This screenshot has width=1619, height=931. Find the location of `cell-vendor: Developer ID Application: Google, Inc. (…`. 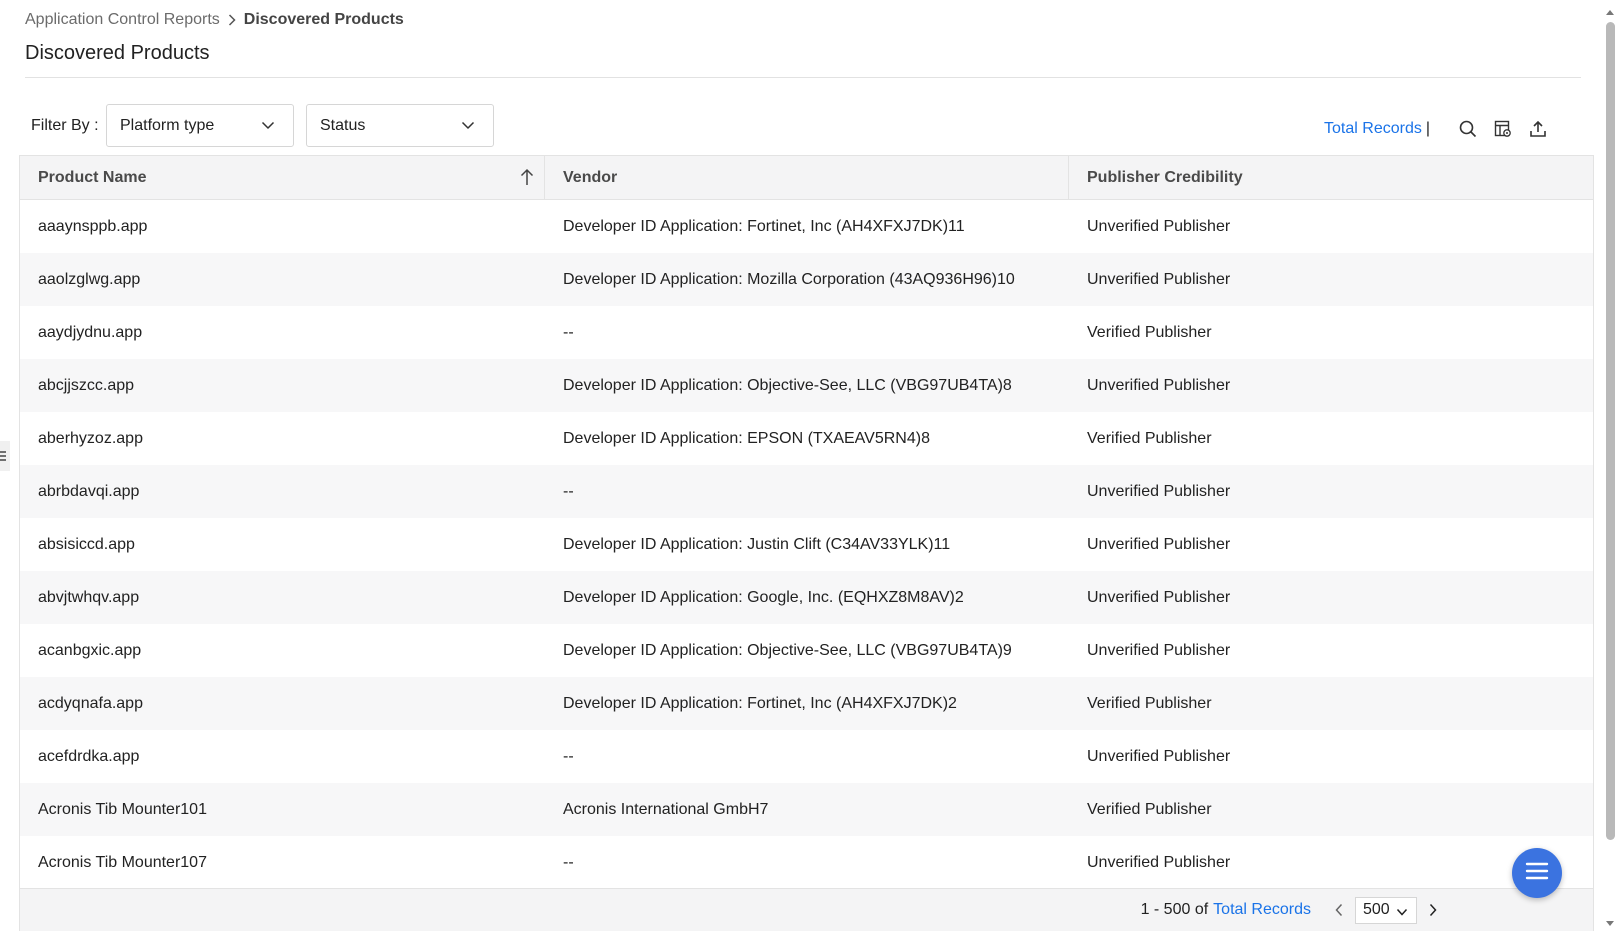

cell-vendor: Developer ID Application: Google, Inc. (… is located at coordinates (763, 597).